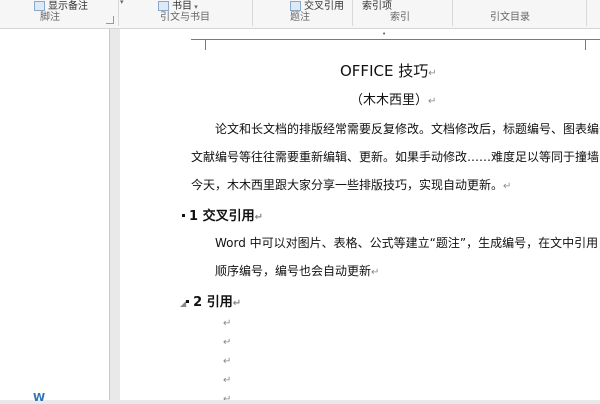 The width and height of the screenshot is (600, 404). I want to click on cross-reference-icon, so click(295, 6).